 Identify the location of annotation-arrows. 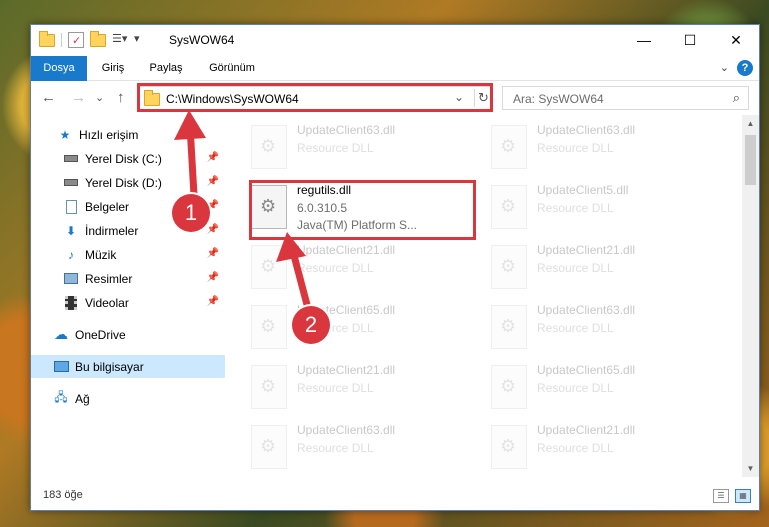
(244, 213).